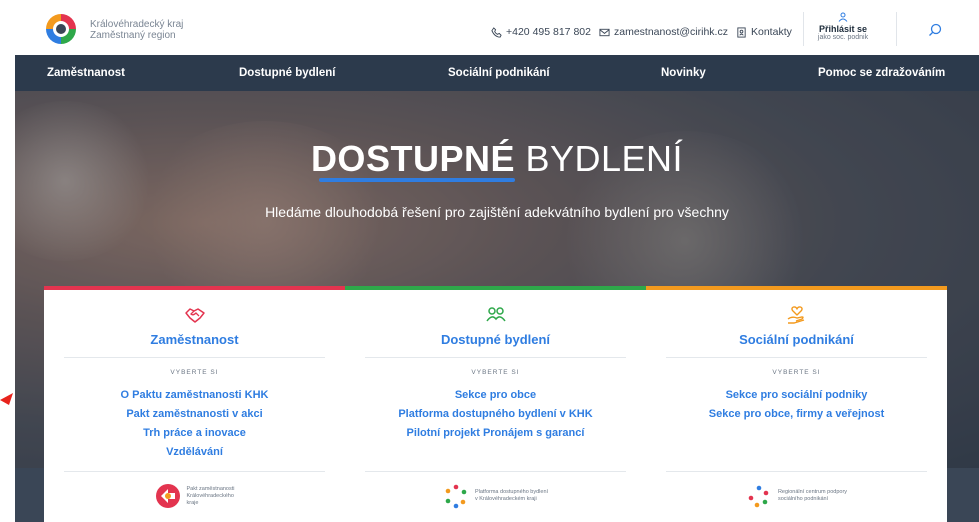 Image resolution: width=979 pixels, height=522 pixels. I want to click on logo-text: Královéhradecký kraj Zaměstnaný region, so click(136, 30).